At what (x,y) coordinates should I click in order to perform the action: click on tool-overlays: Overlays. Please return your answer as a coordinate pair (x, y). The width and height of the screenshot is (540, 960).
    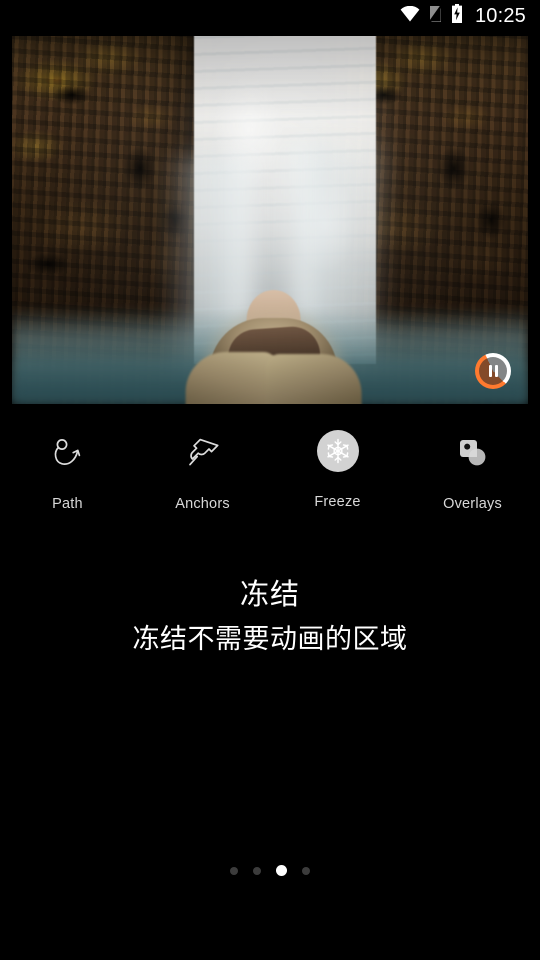
    Looking at the image, I should click on (472, 471).